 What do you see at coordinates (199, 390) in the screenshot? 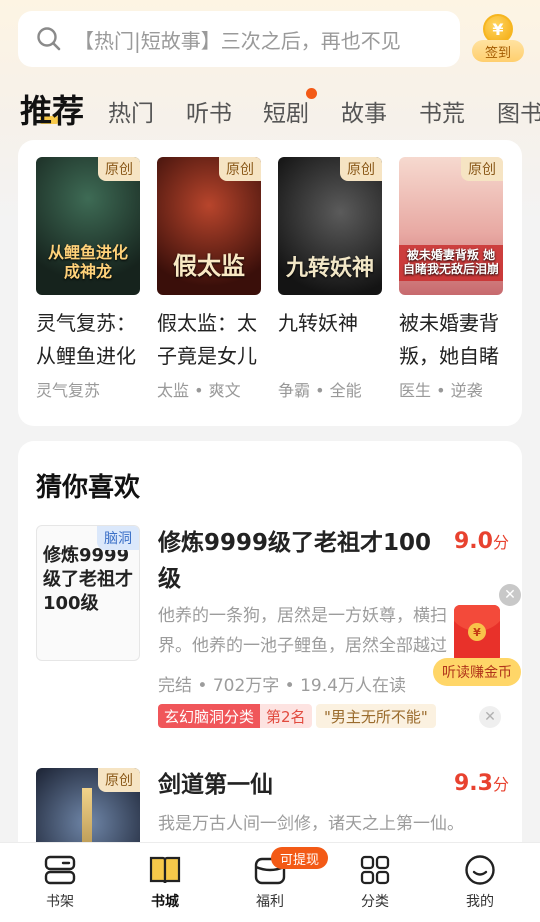
I see `book-tags: 太监 • 爽文` at bounding box center [199, 390].